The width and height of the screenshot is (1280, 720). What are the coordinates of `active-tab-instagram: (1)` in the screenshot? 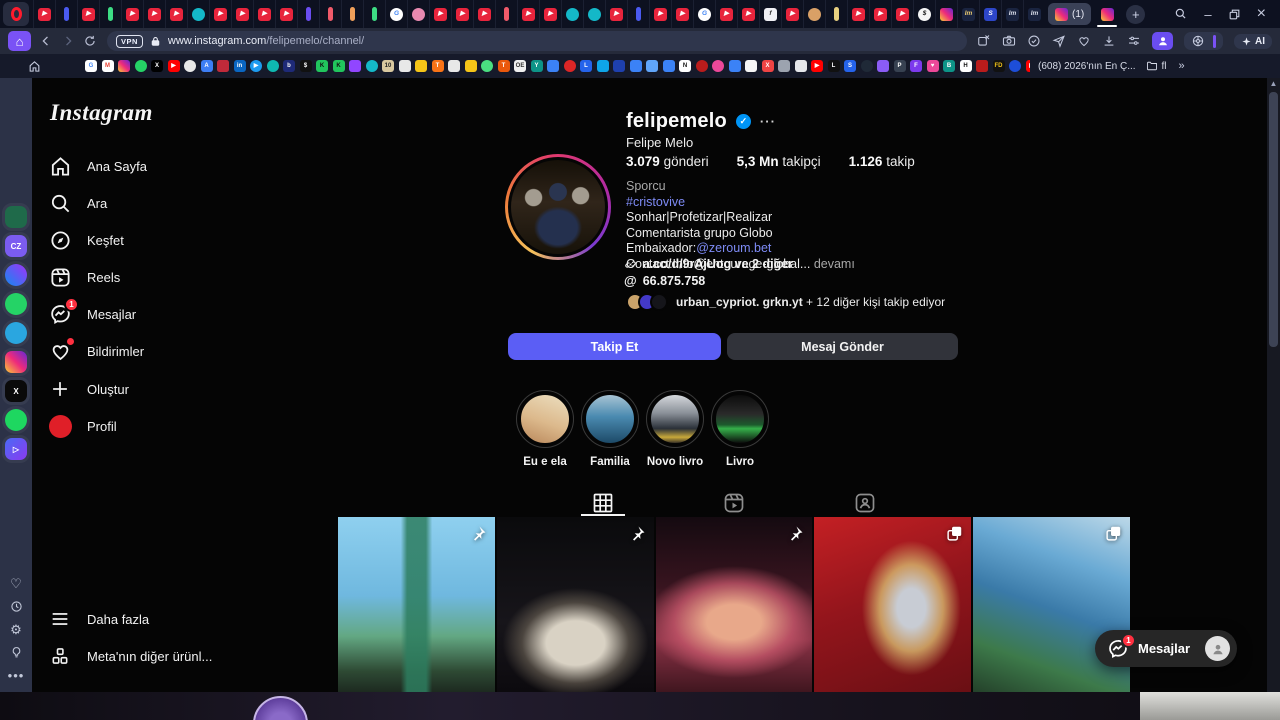 It's located at (1070, 14).